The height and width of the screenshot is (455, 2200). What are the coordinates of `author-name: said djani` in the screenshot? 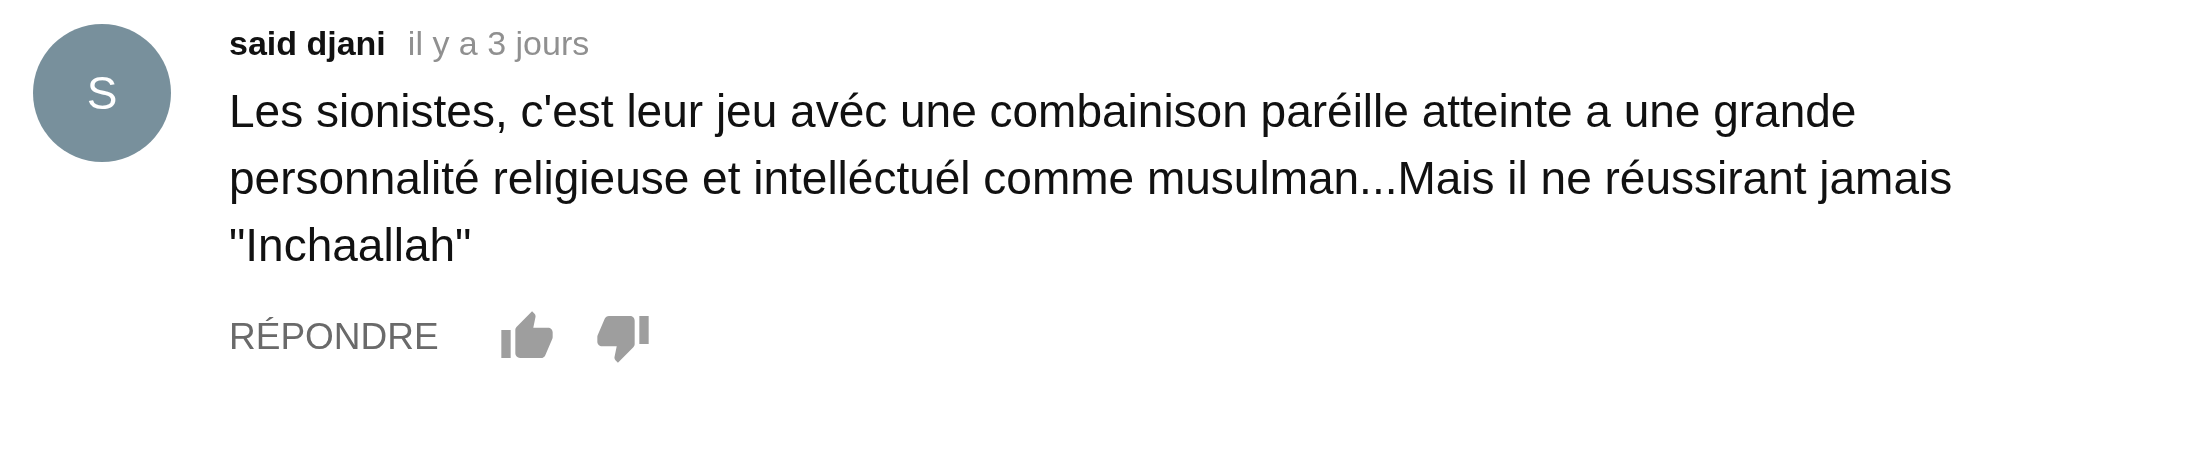 It's located at (307, 43).